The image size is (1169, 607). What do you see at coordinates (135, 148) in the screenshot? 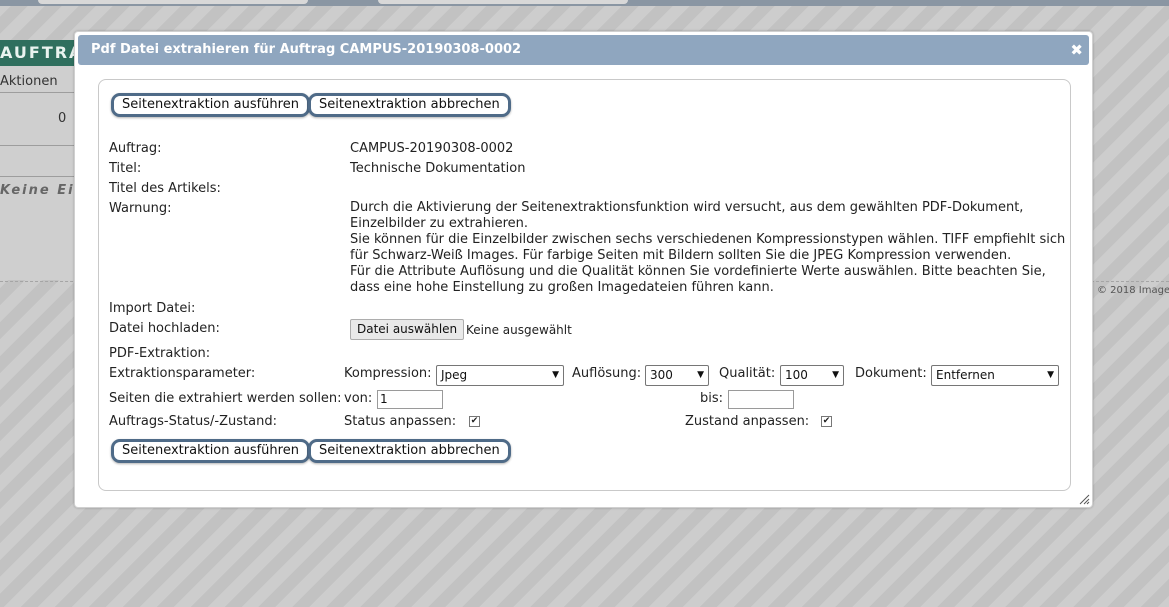
I see `auftrag-label: Auftrag:` at bounding box center [135, 148].